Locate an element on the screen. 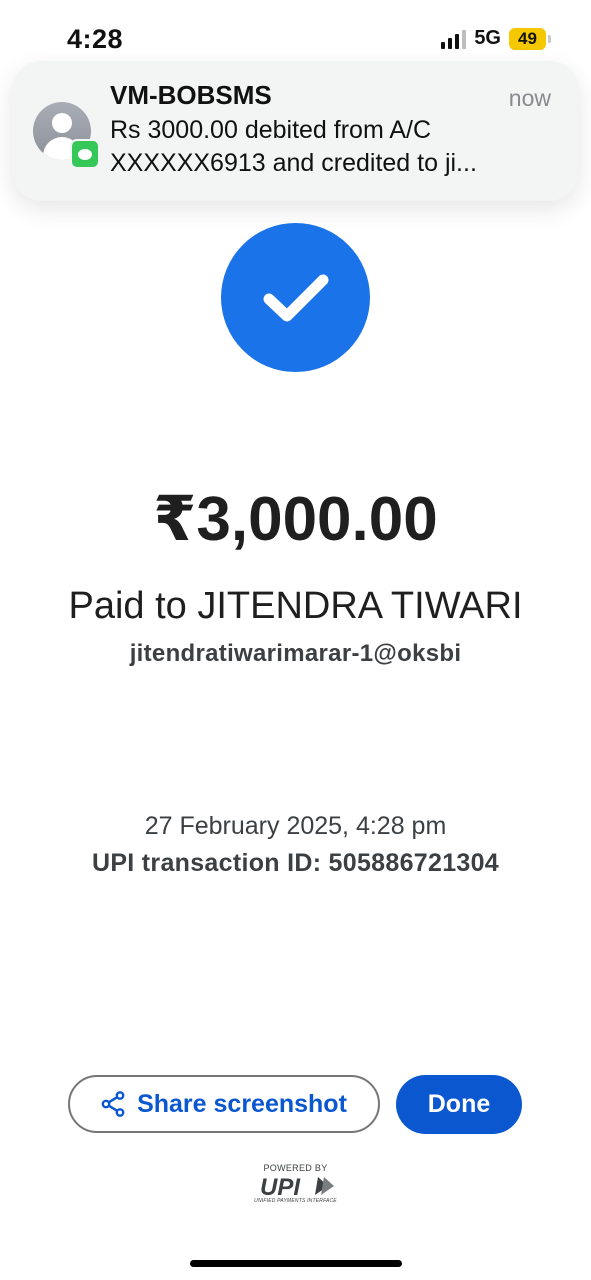  check-icon is located at coordinates (295, 297).